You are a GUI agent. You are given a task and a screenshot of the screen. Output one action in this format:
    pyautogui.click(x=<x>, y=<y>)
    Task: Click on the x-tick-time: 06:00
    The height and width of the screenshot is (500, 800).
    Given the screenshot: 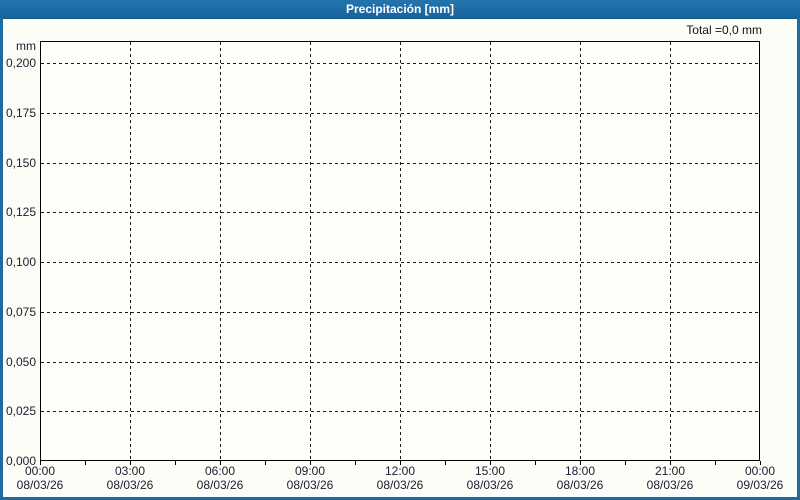 What is the action you would take?
    pyautogui.click(x=220, y=471)
    